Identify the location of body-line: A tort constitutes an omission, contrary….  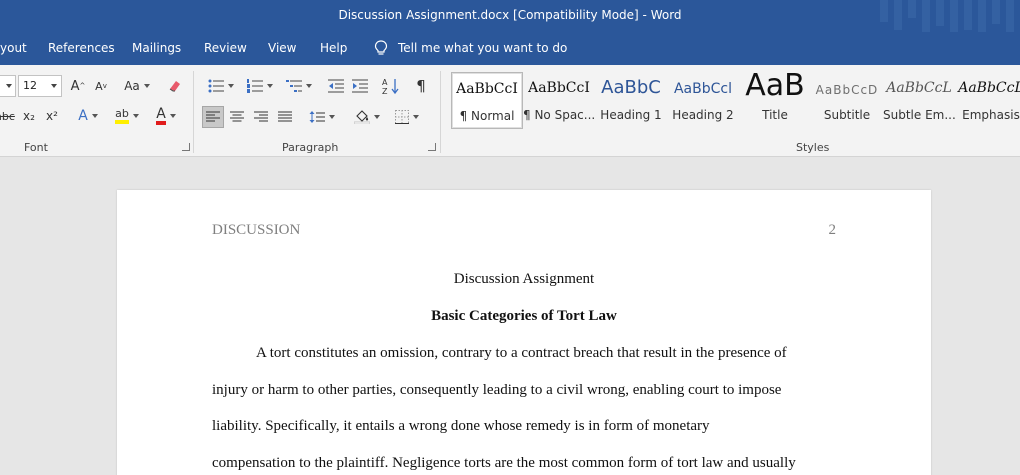
(521, 353).